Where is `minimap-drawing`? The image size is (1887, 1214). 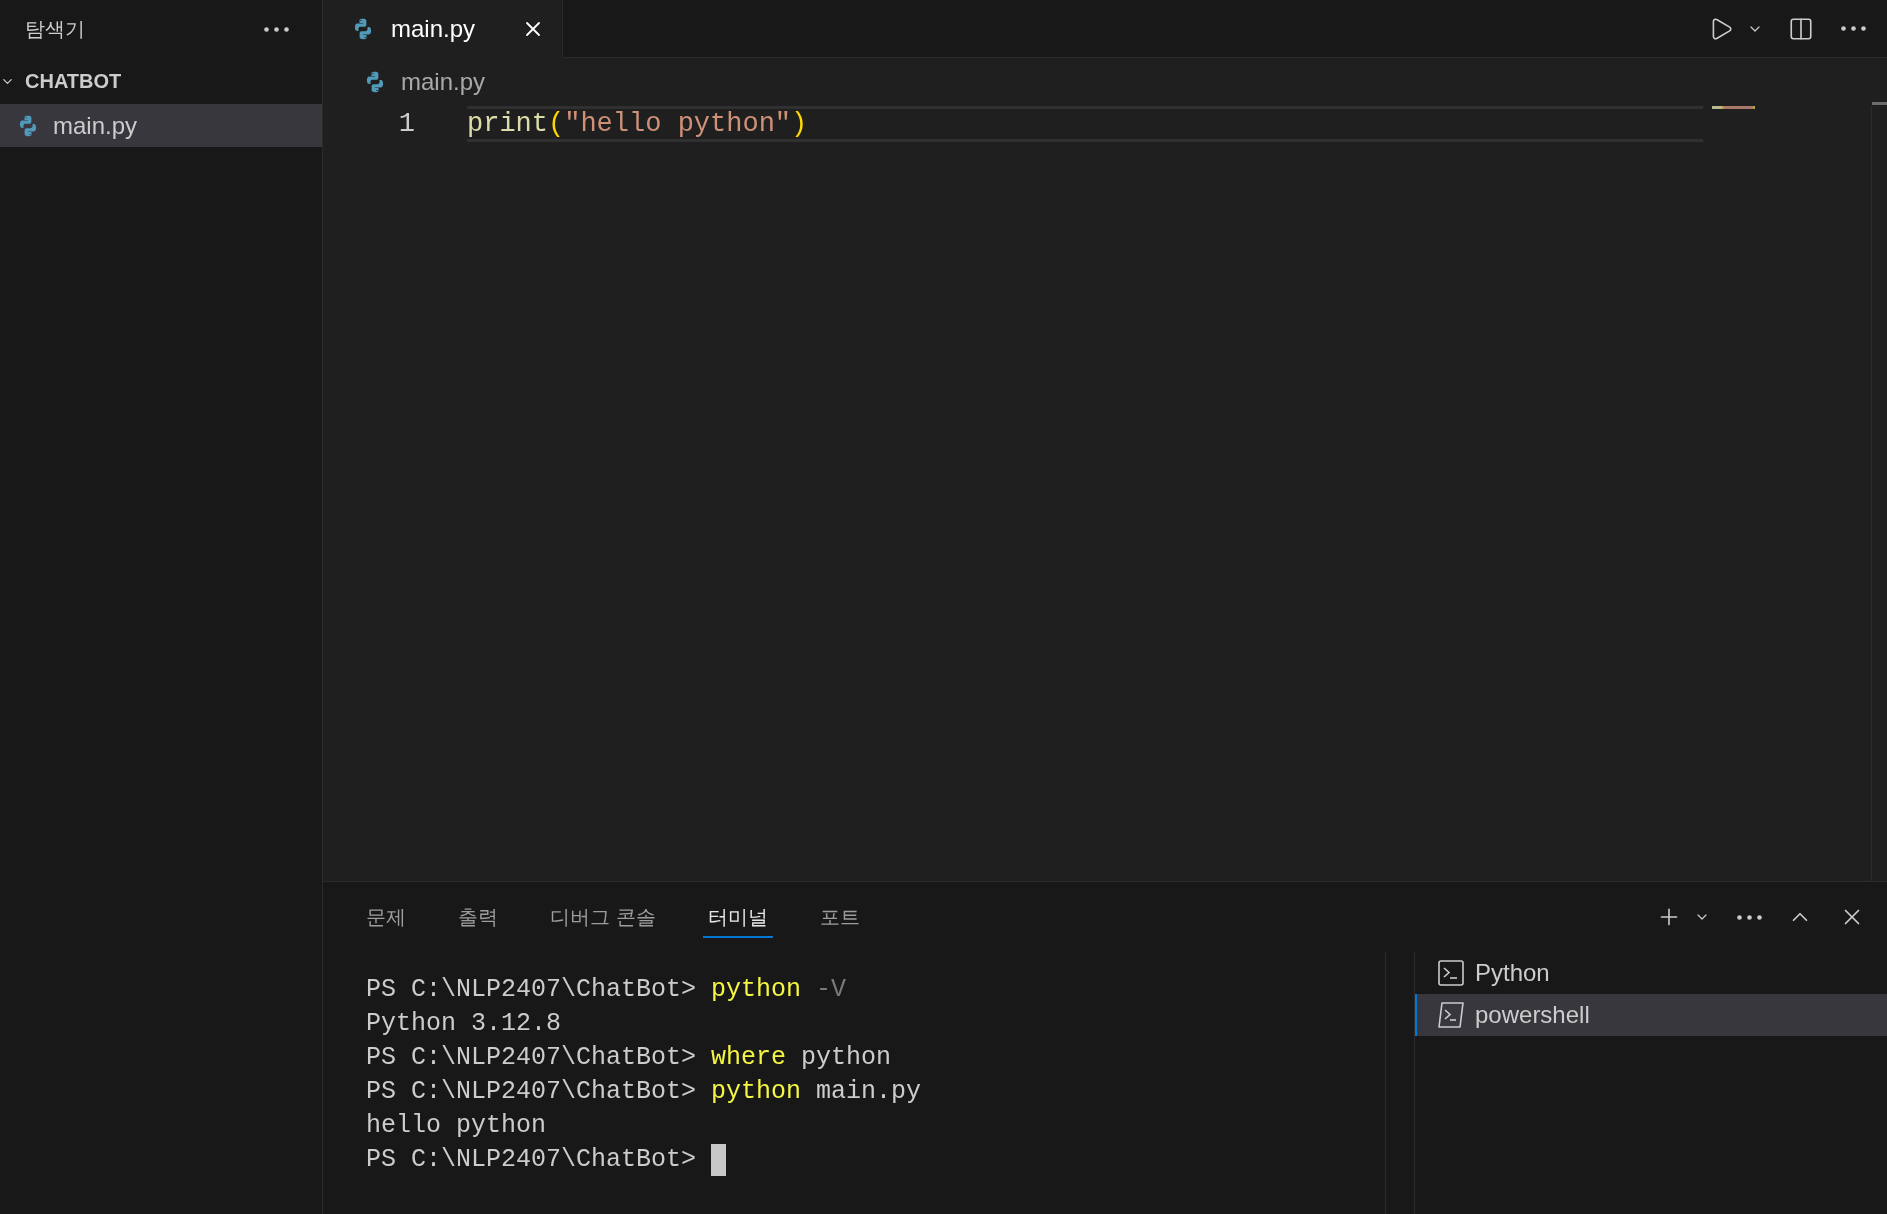 minimap-drawing is located at coordinates (1733, 107).